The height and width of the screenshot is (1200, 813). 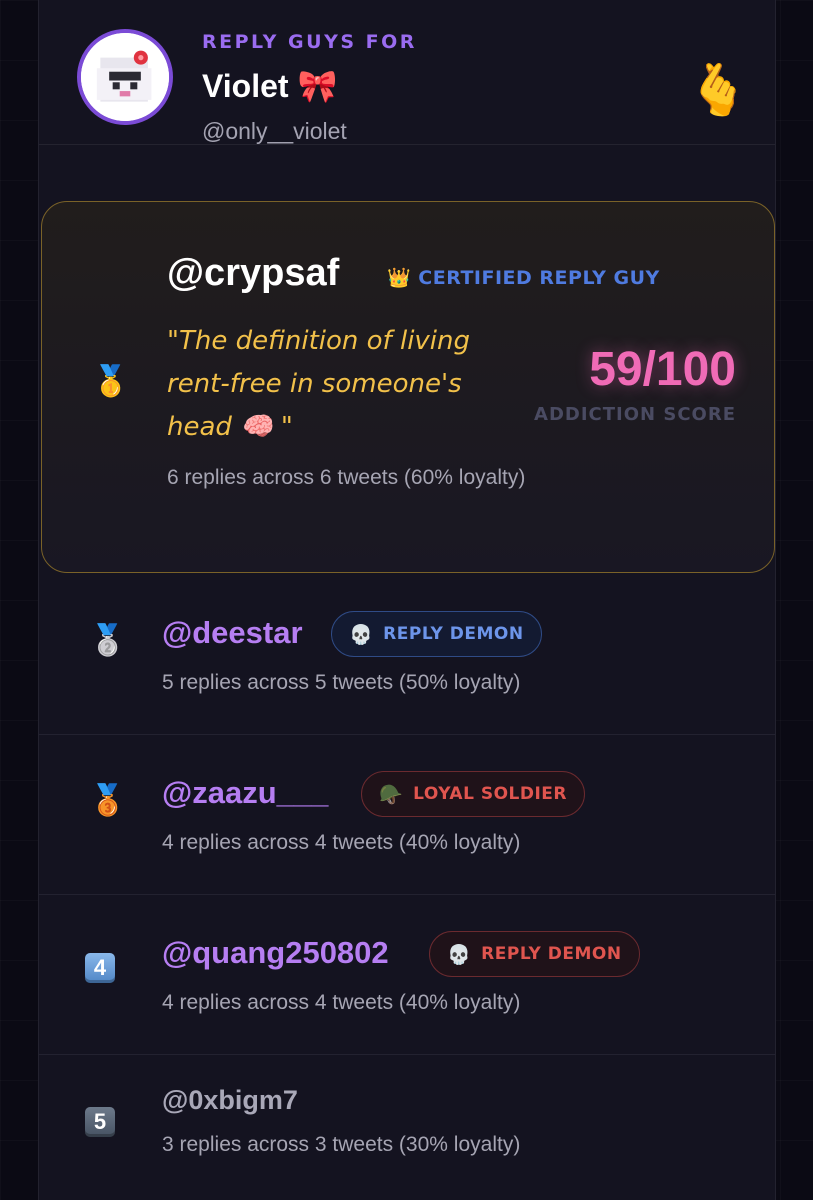 I want to click on reply-guy-username: @0xbigm7, so click(x=230, y=1100).